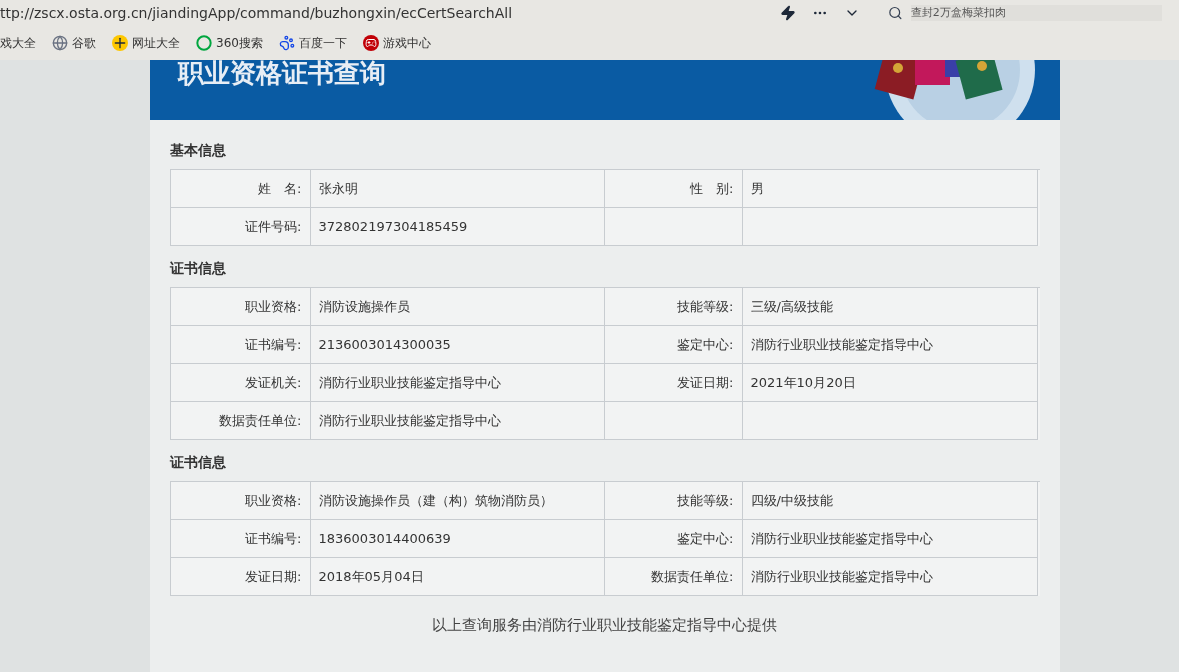 The width and height of the screenshot is (1179, 672). I want to click on gamepad-icon, so click(370, 43).